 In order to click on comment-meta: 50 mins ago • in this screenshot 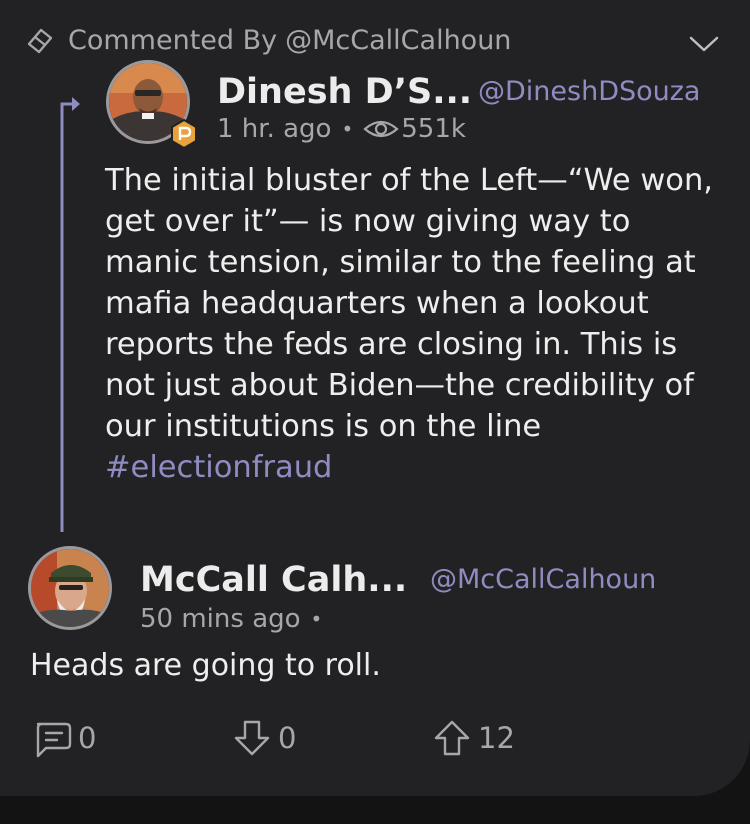, I will do `click(236, 619)`.